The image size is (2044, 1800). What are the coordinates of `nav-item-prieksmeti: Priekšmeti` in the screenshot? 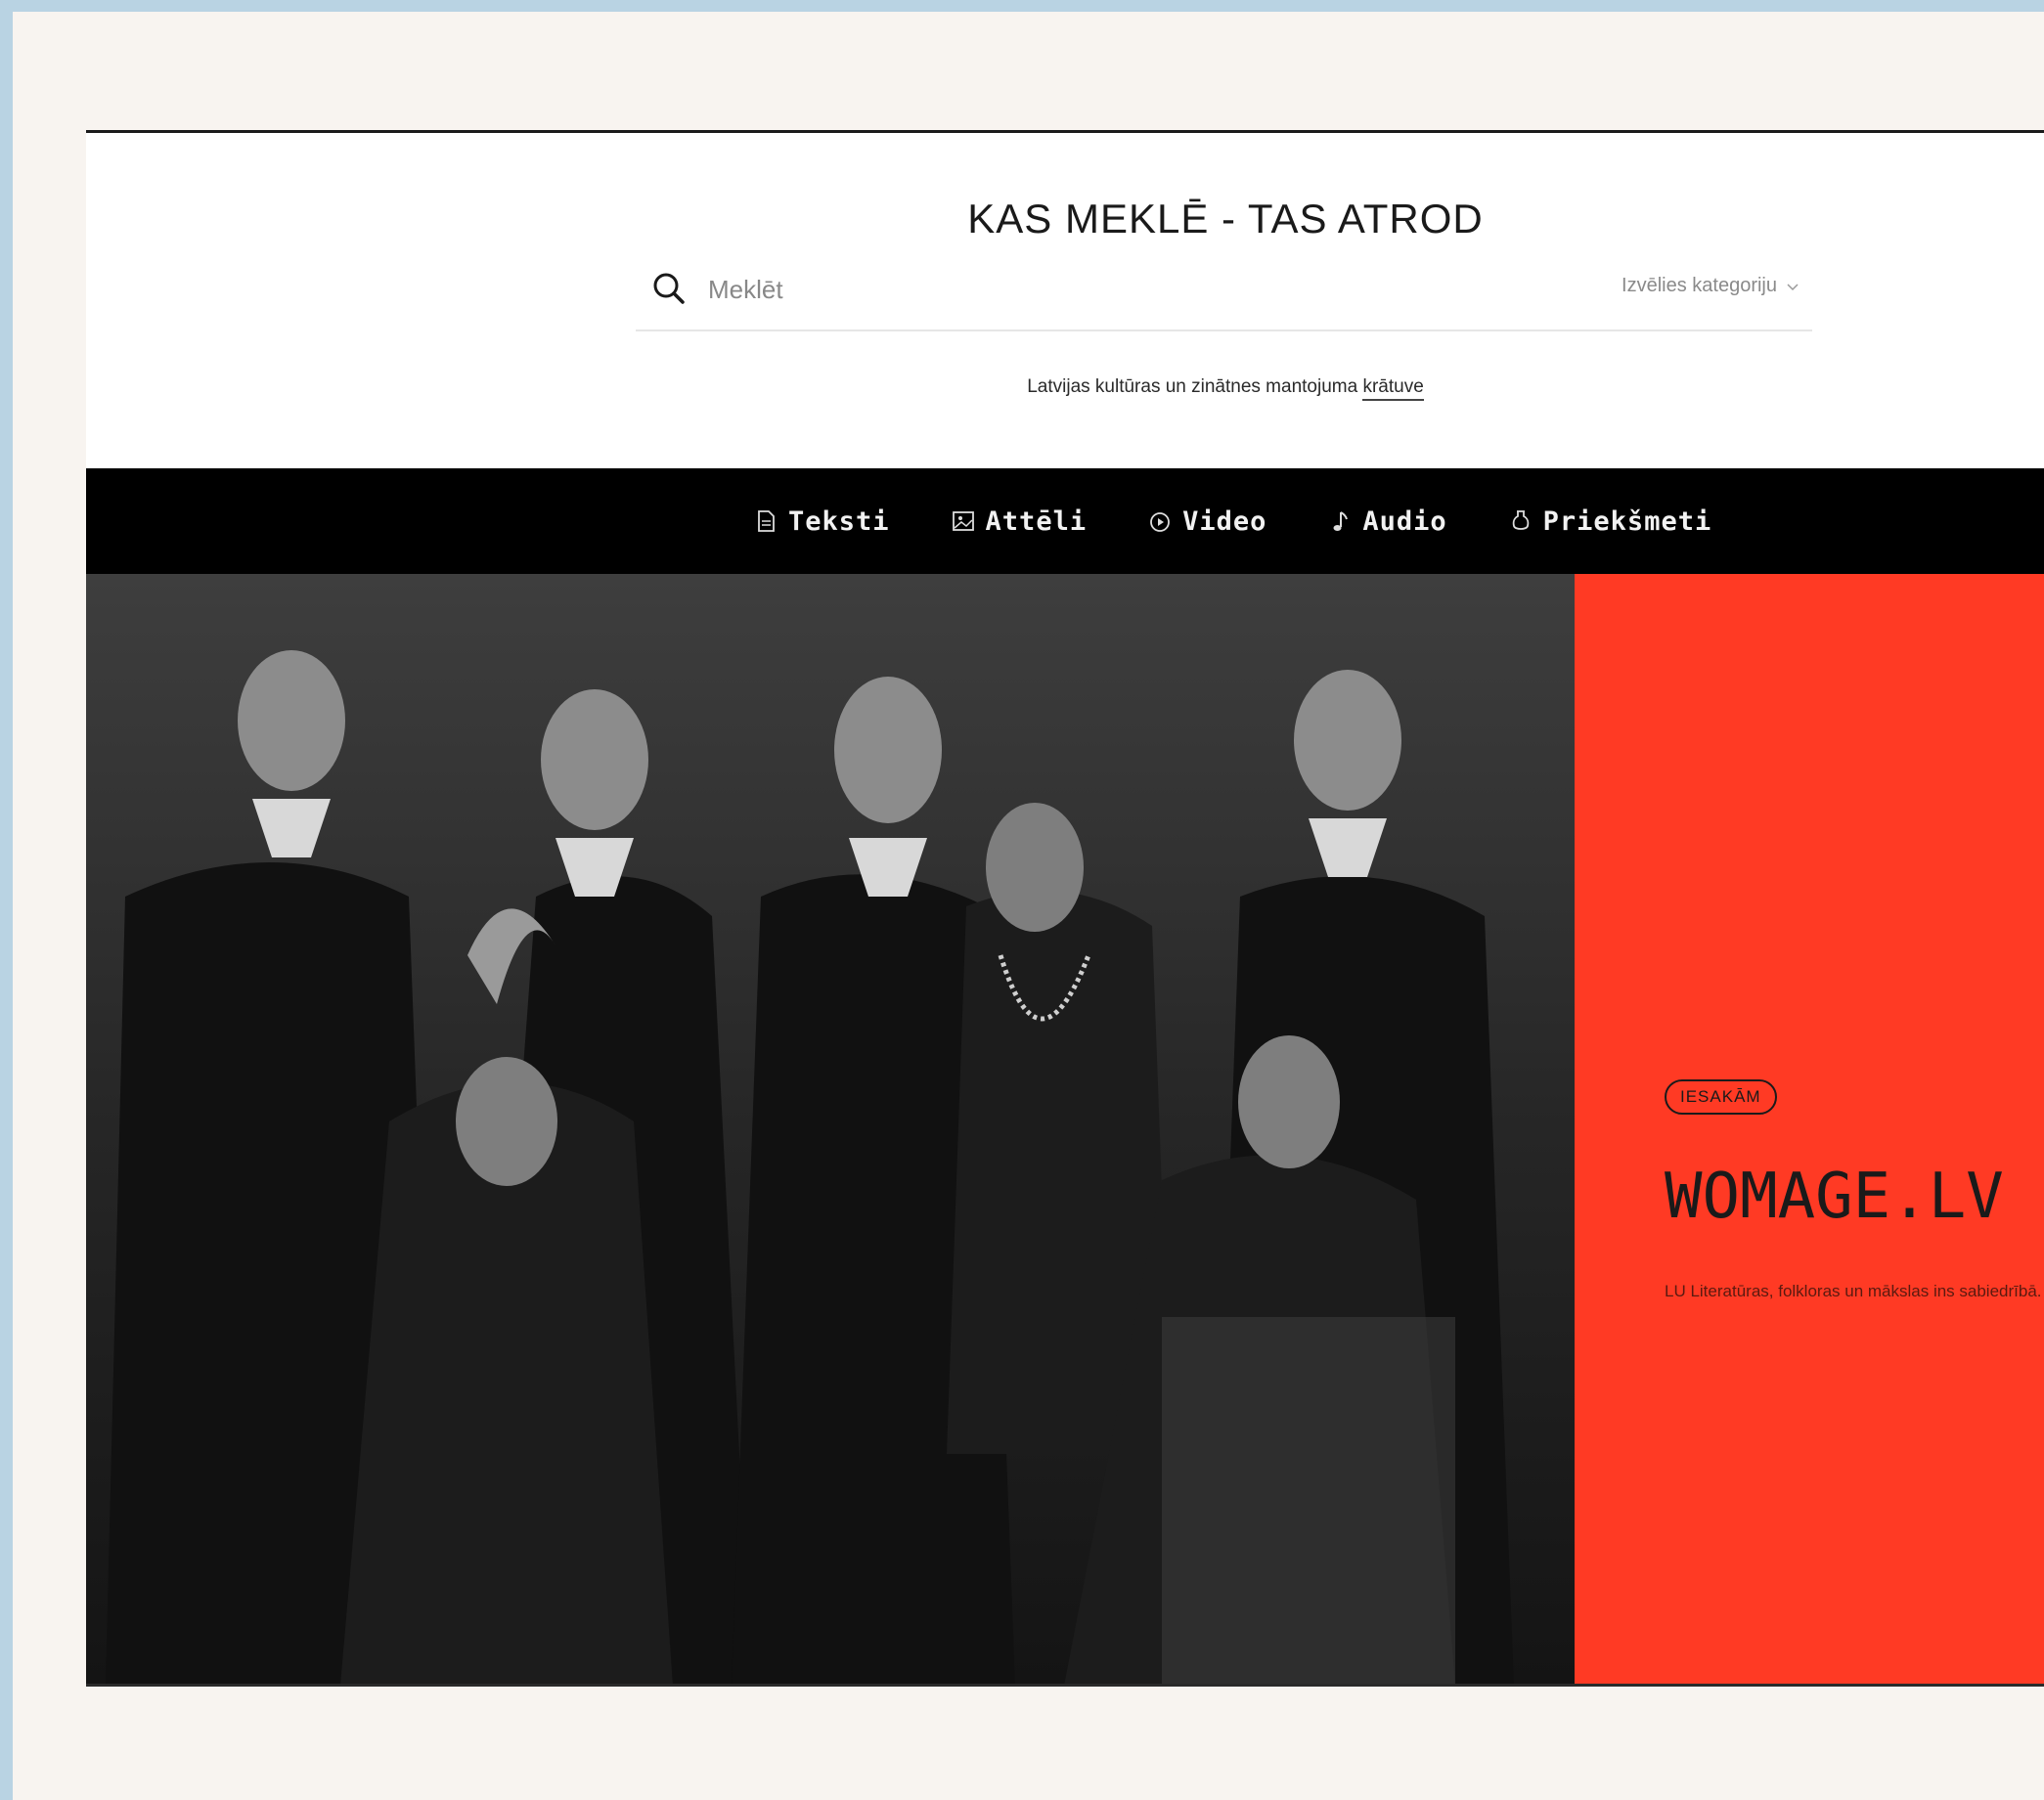 It's located at (1610, 521).